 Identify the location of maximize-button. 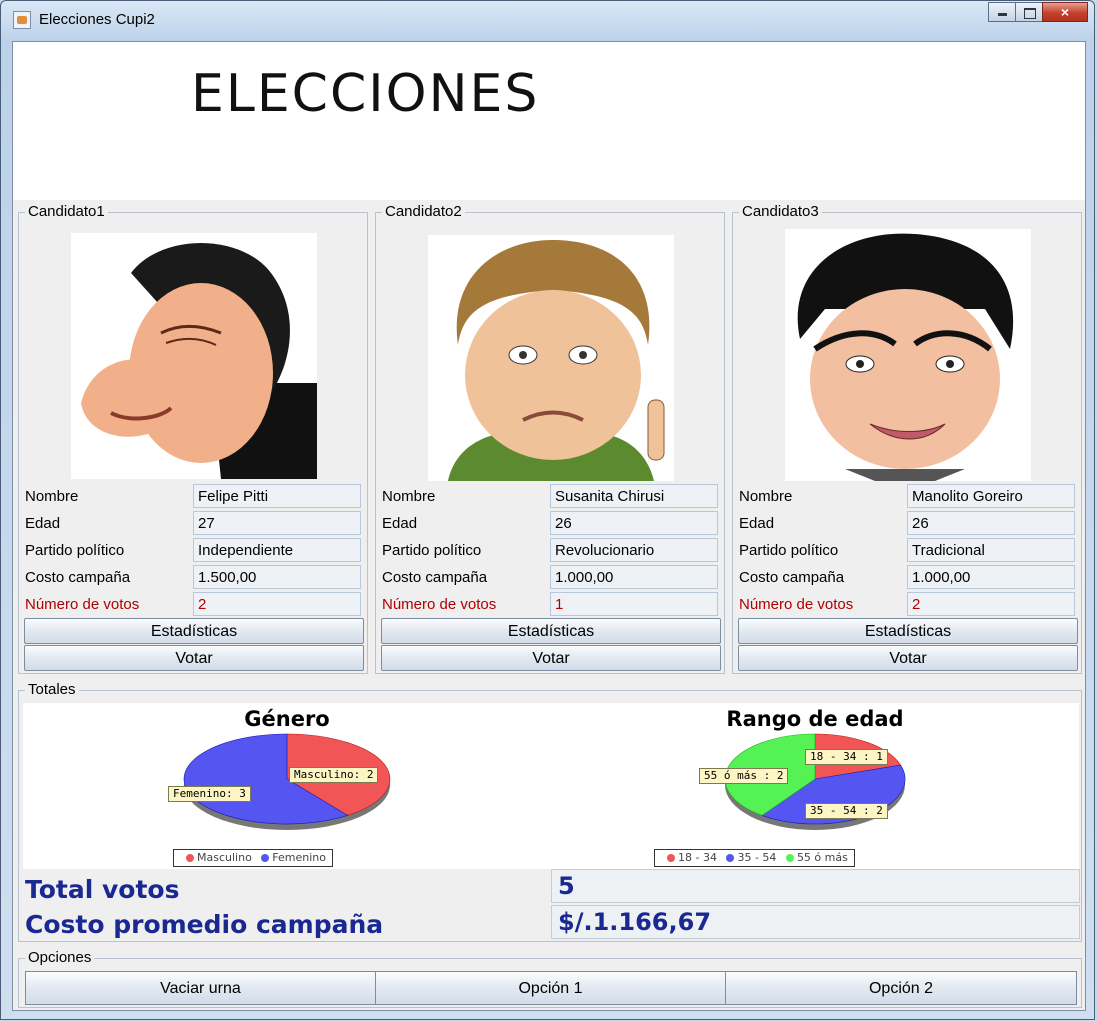
(1029, 12).